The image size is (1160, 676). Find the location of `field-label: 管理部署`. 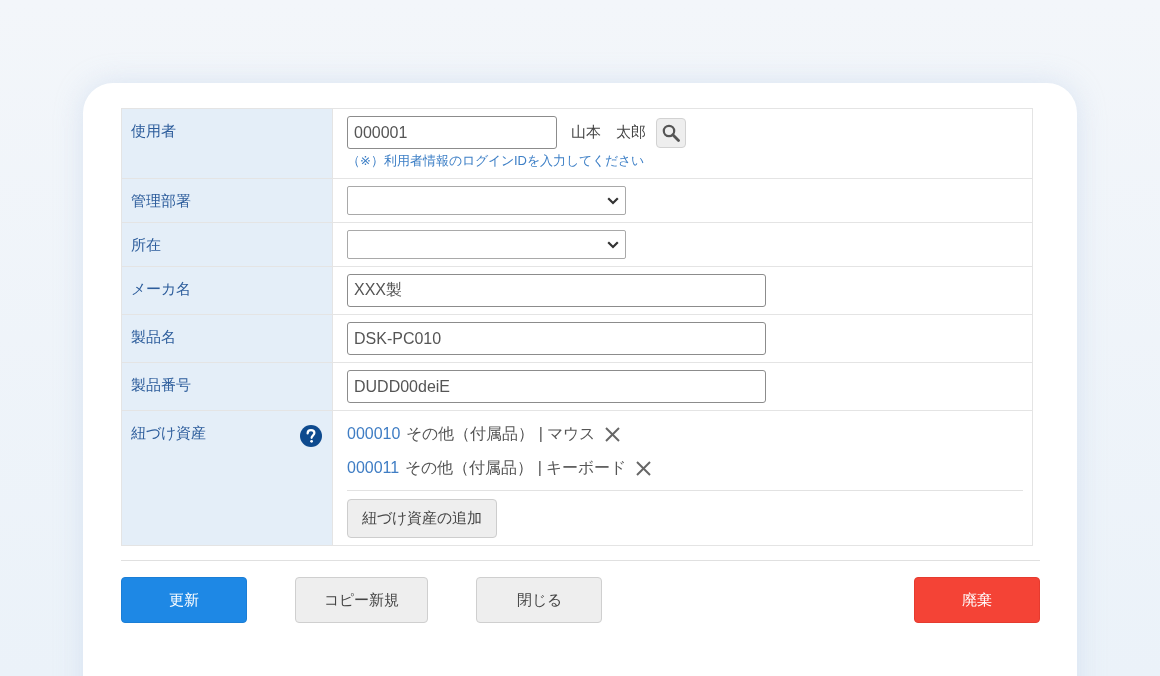

field-label: 管理部署 is located at coordinates (161, 201).